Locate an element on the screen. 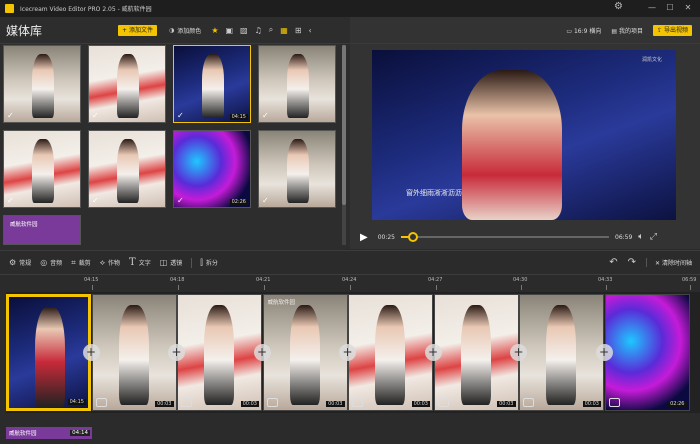 This screenshot has height=444, width=700. my-projects-button: ▤ 我的项目 is located at coordinates (627, 30).